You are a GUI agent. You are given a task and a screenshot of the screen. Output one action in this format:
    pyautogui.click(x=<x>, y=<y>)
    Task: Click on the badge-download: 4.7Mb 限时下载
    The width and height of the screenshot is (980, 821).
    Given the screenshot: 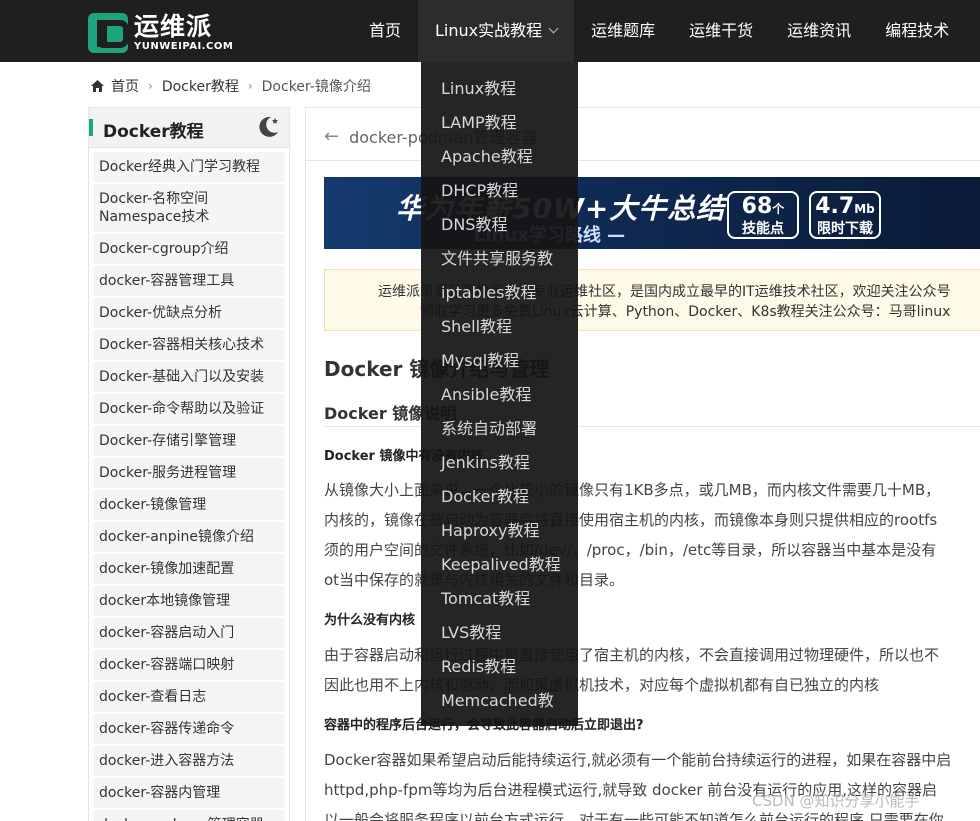 What is the action you would take?
    pyautogui.click(x=845, y=215)
    